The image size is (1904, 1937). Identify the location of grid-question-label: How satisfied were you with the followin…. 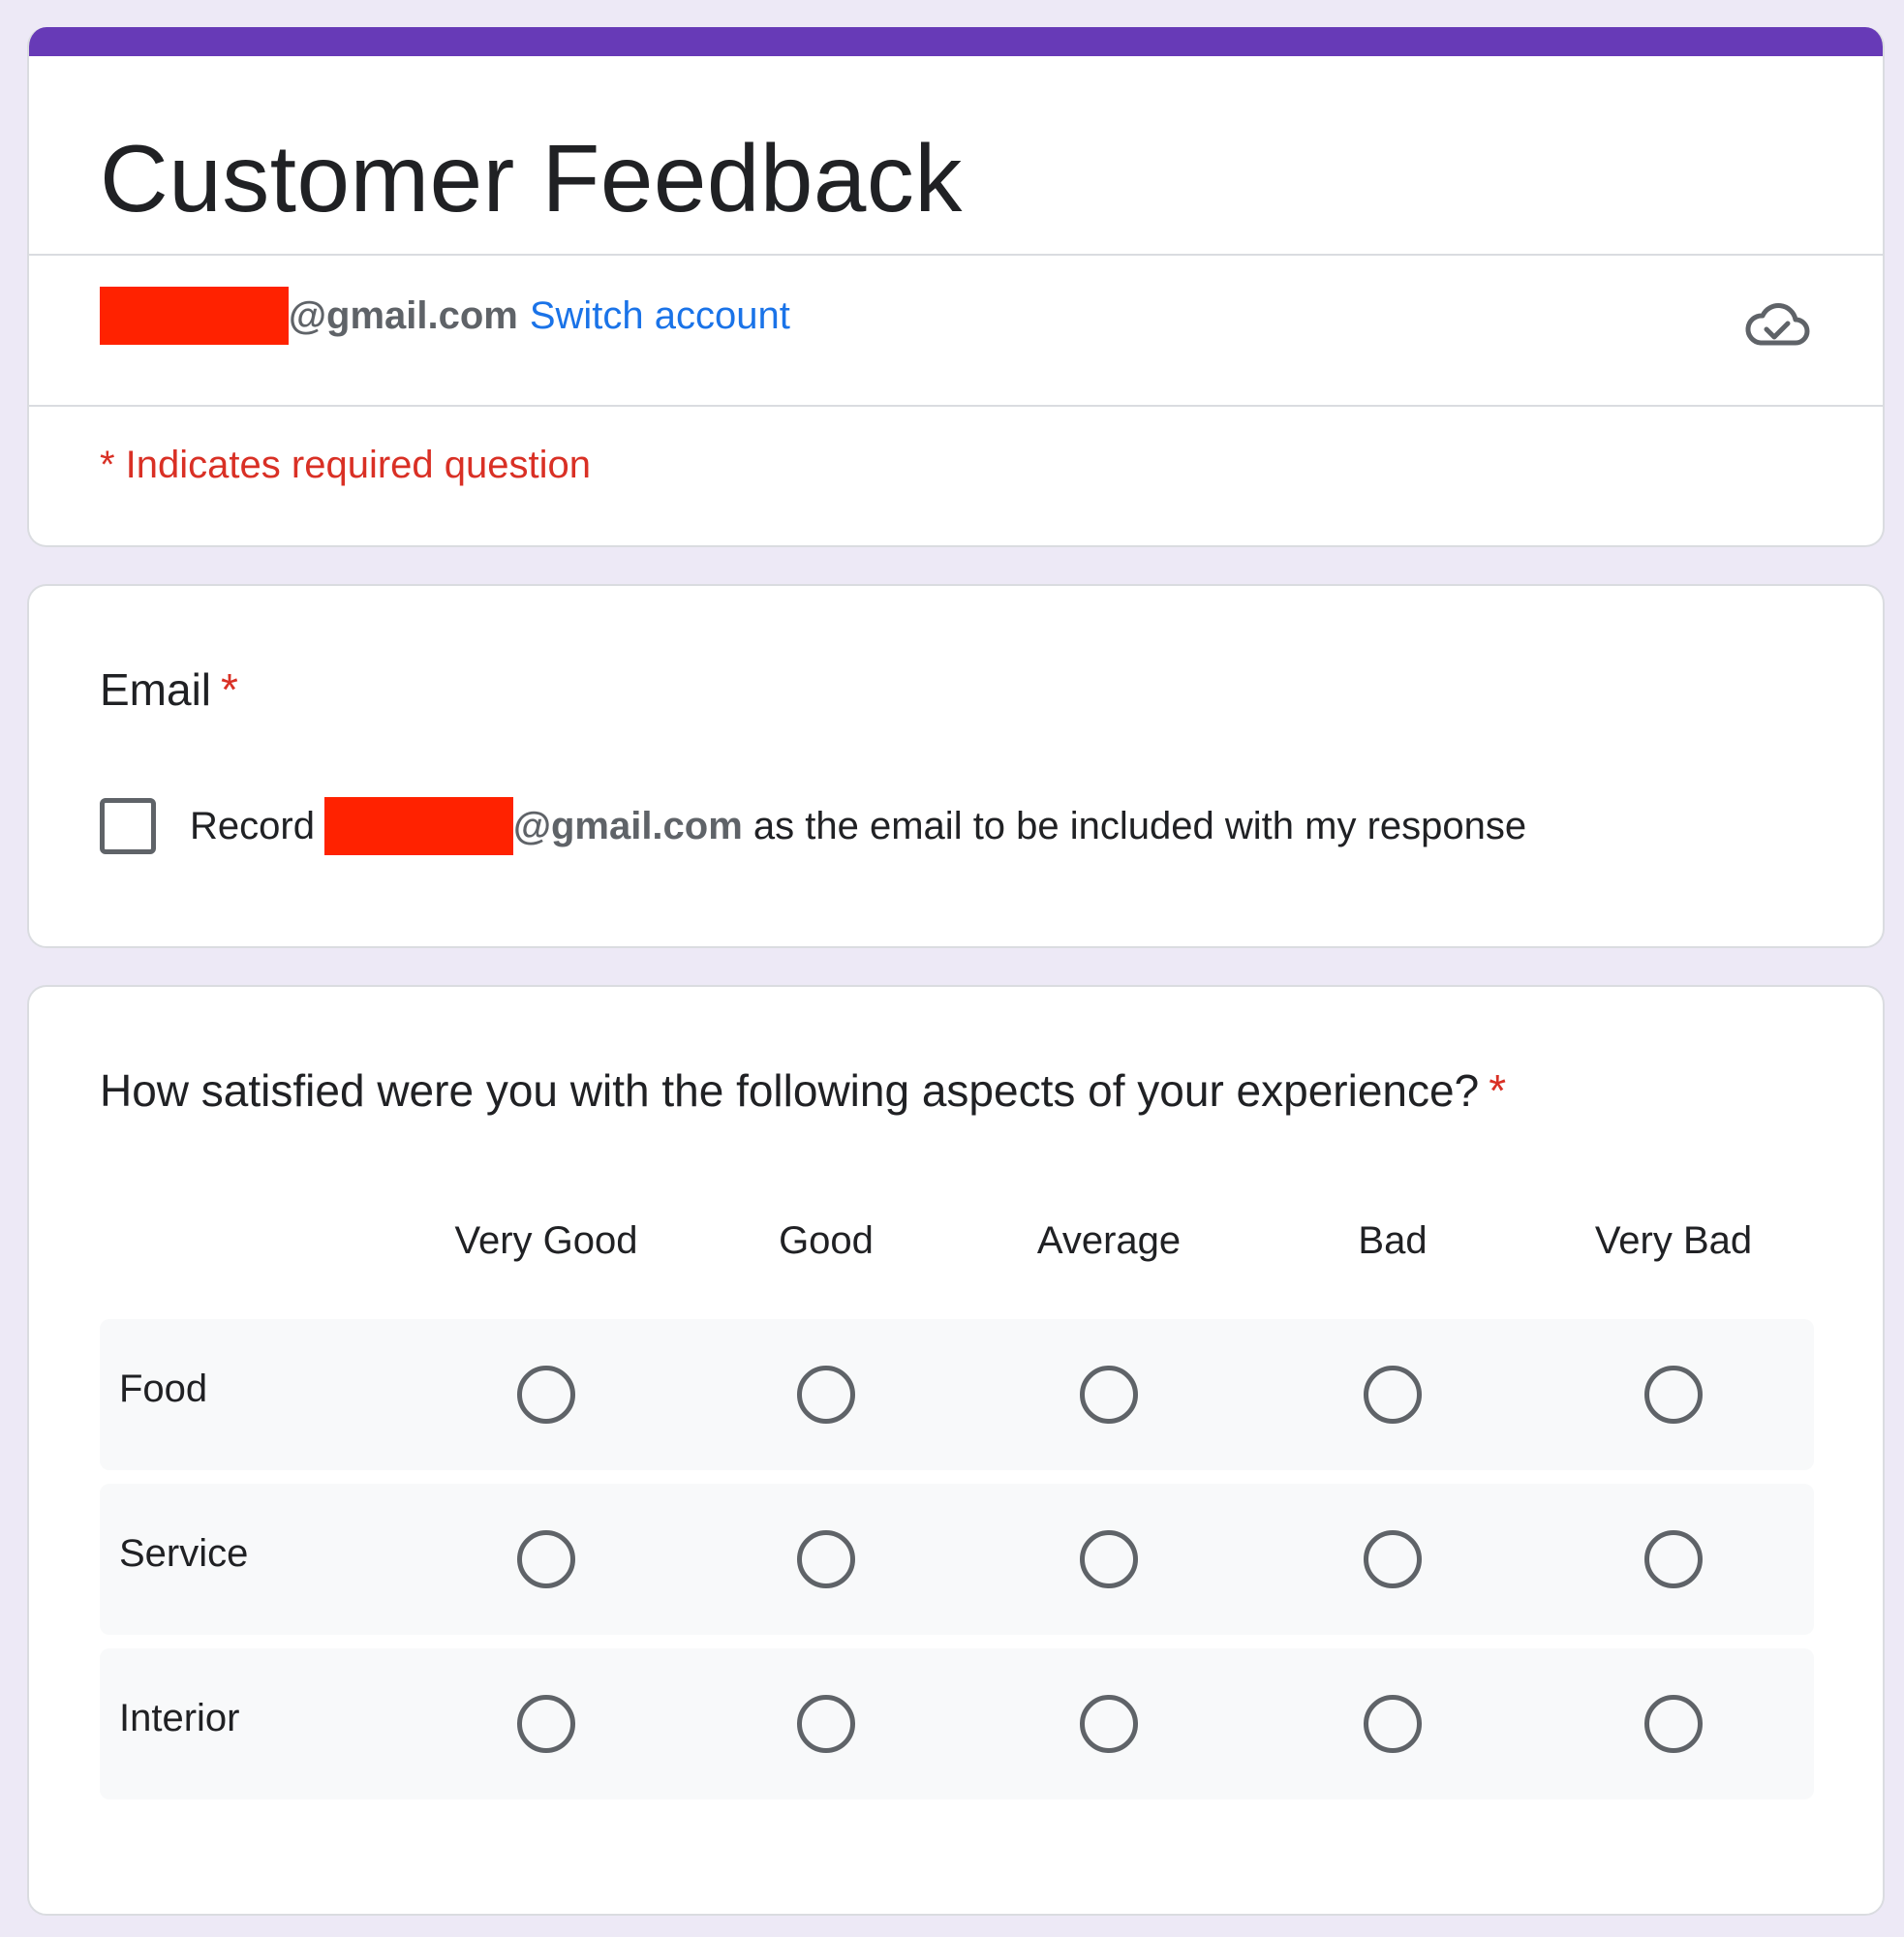
(790, 1090).